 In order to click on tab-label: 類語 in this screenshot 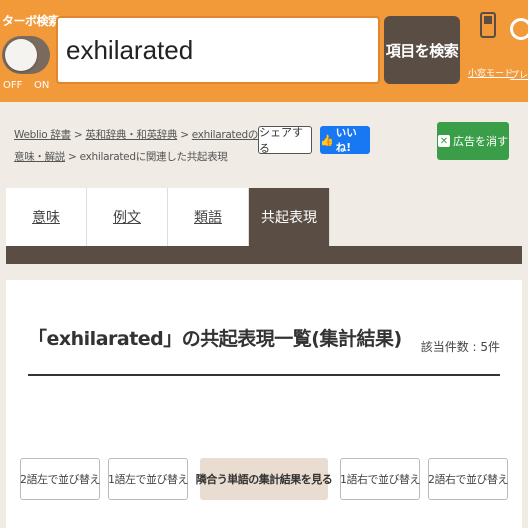, I will do `click(208, 218)`.